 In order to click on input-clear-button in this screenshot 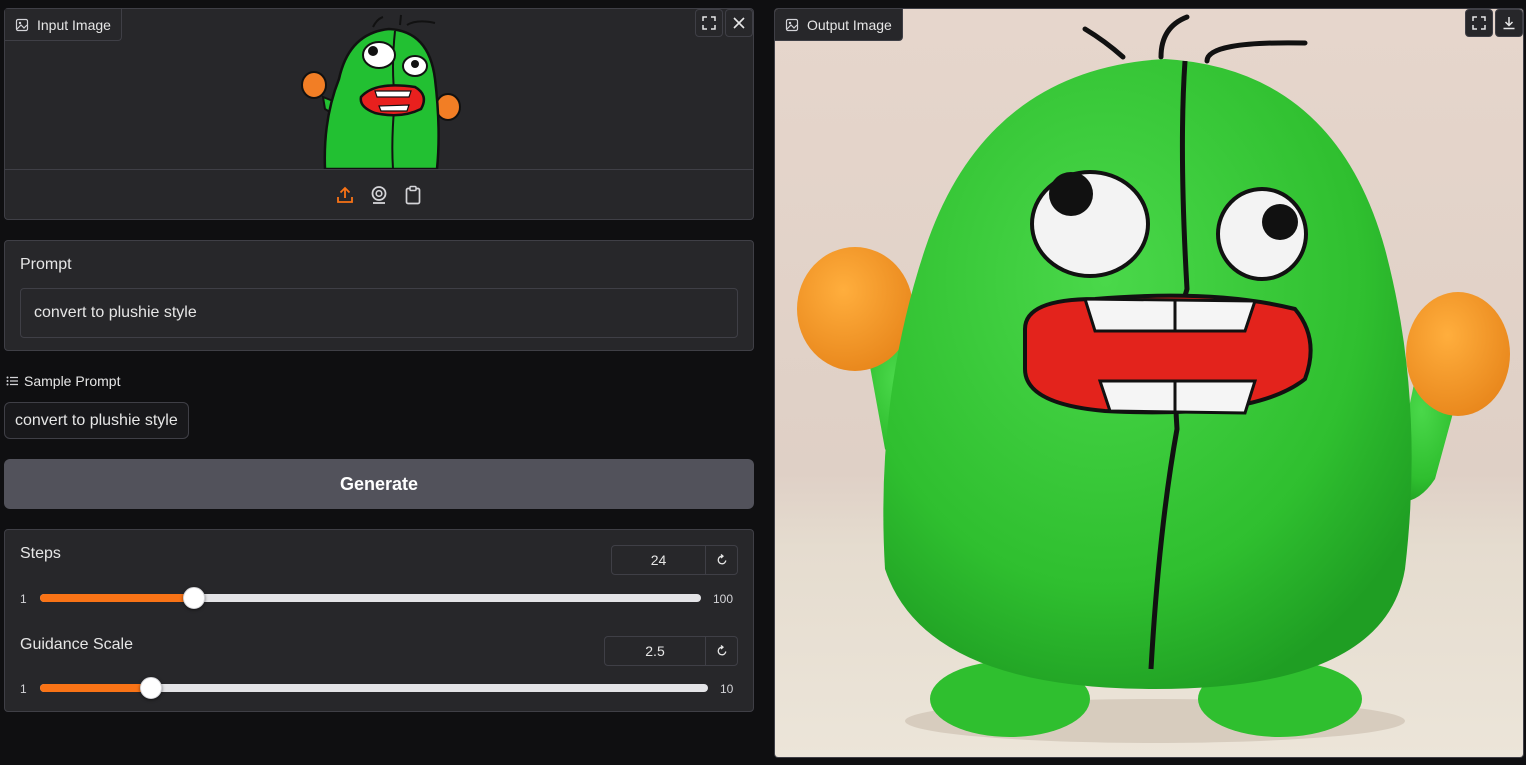, I will do `click(739, 23)`.